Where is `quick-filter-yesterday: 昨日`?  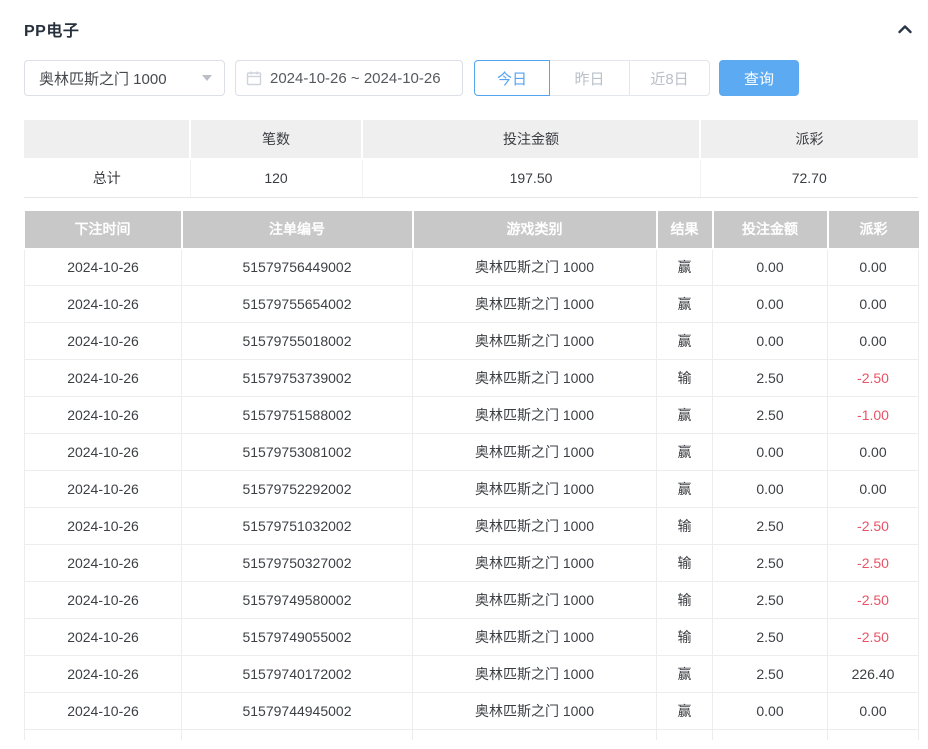 quick-filter-yesterday: 昨日 is located at coordinates (590, 78).